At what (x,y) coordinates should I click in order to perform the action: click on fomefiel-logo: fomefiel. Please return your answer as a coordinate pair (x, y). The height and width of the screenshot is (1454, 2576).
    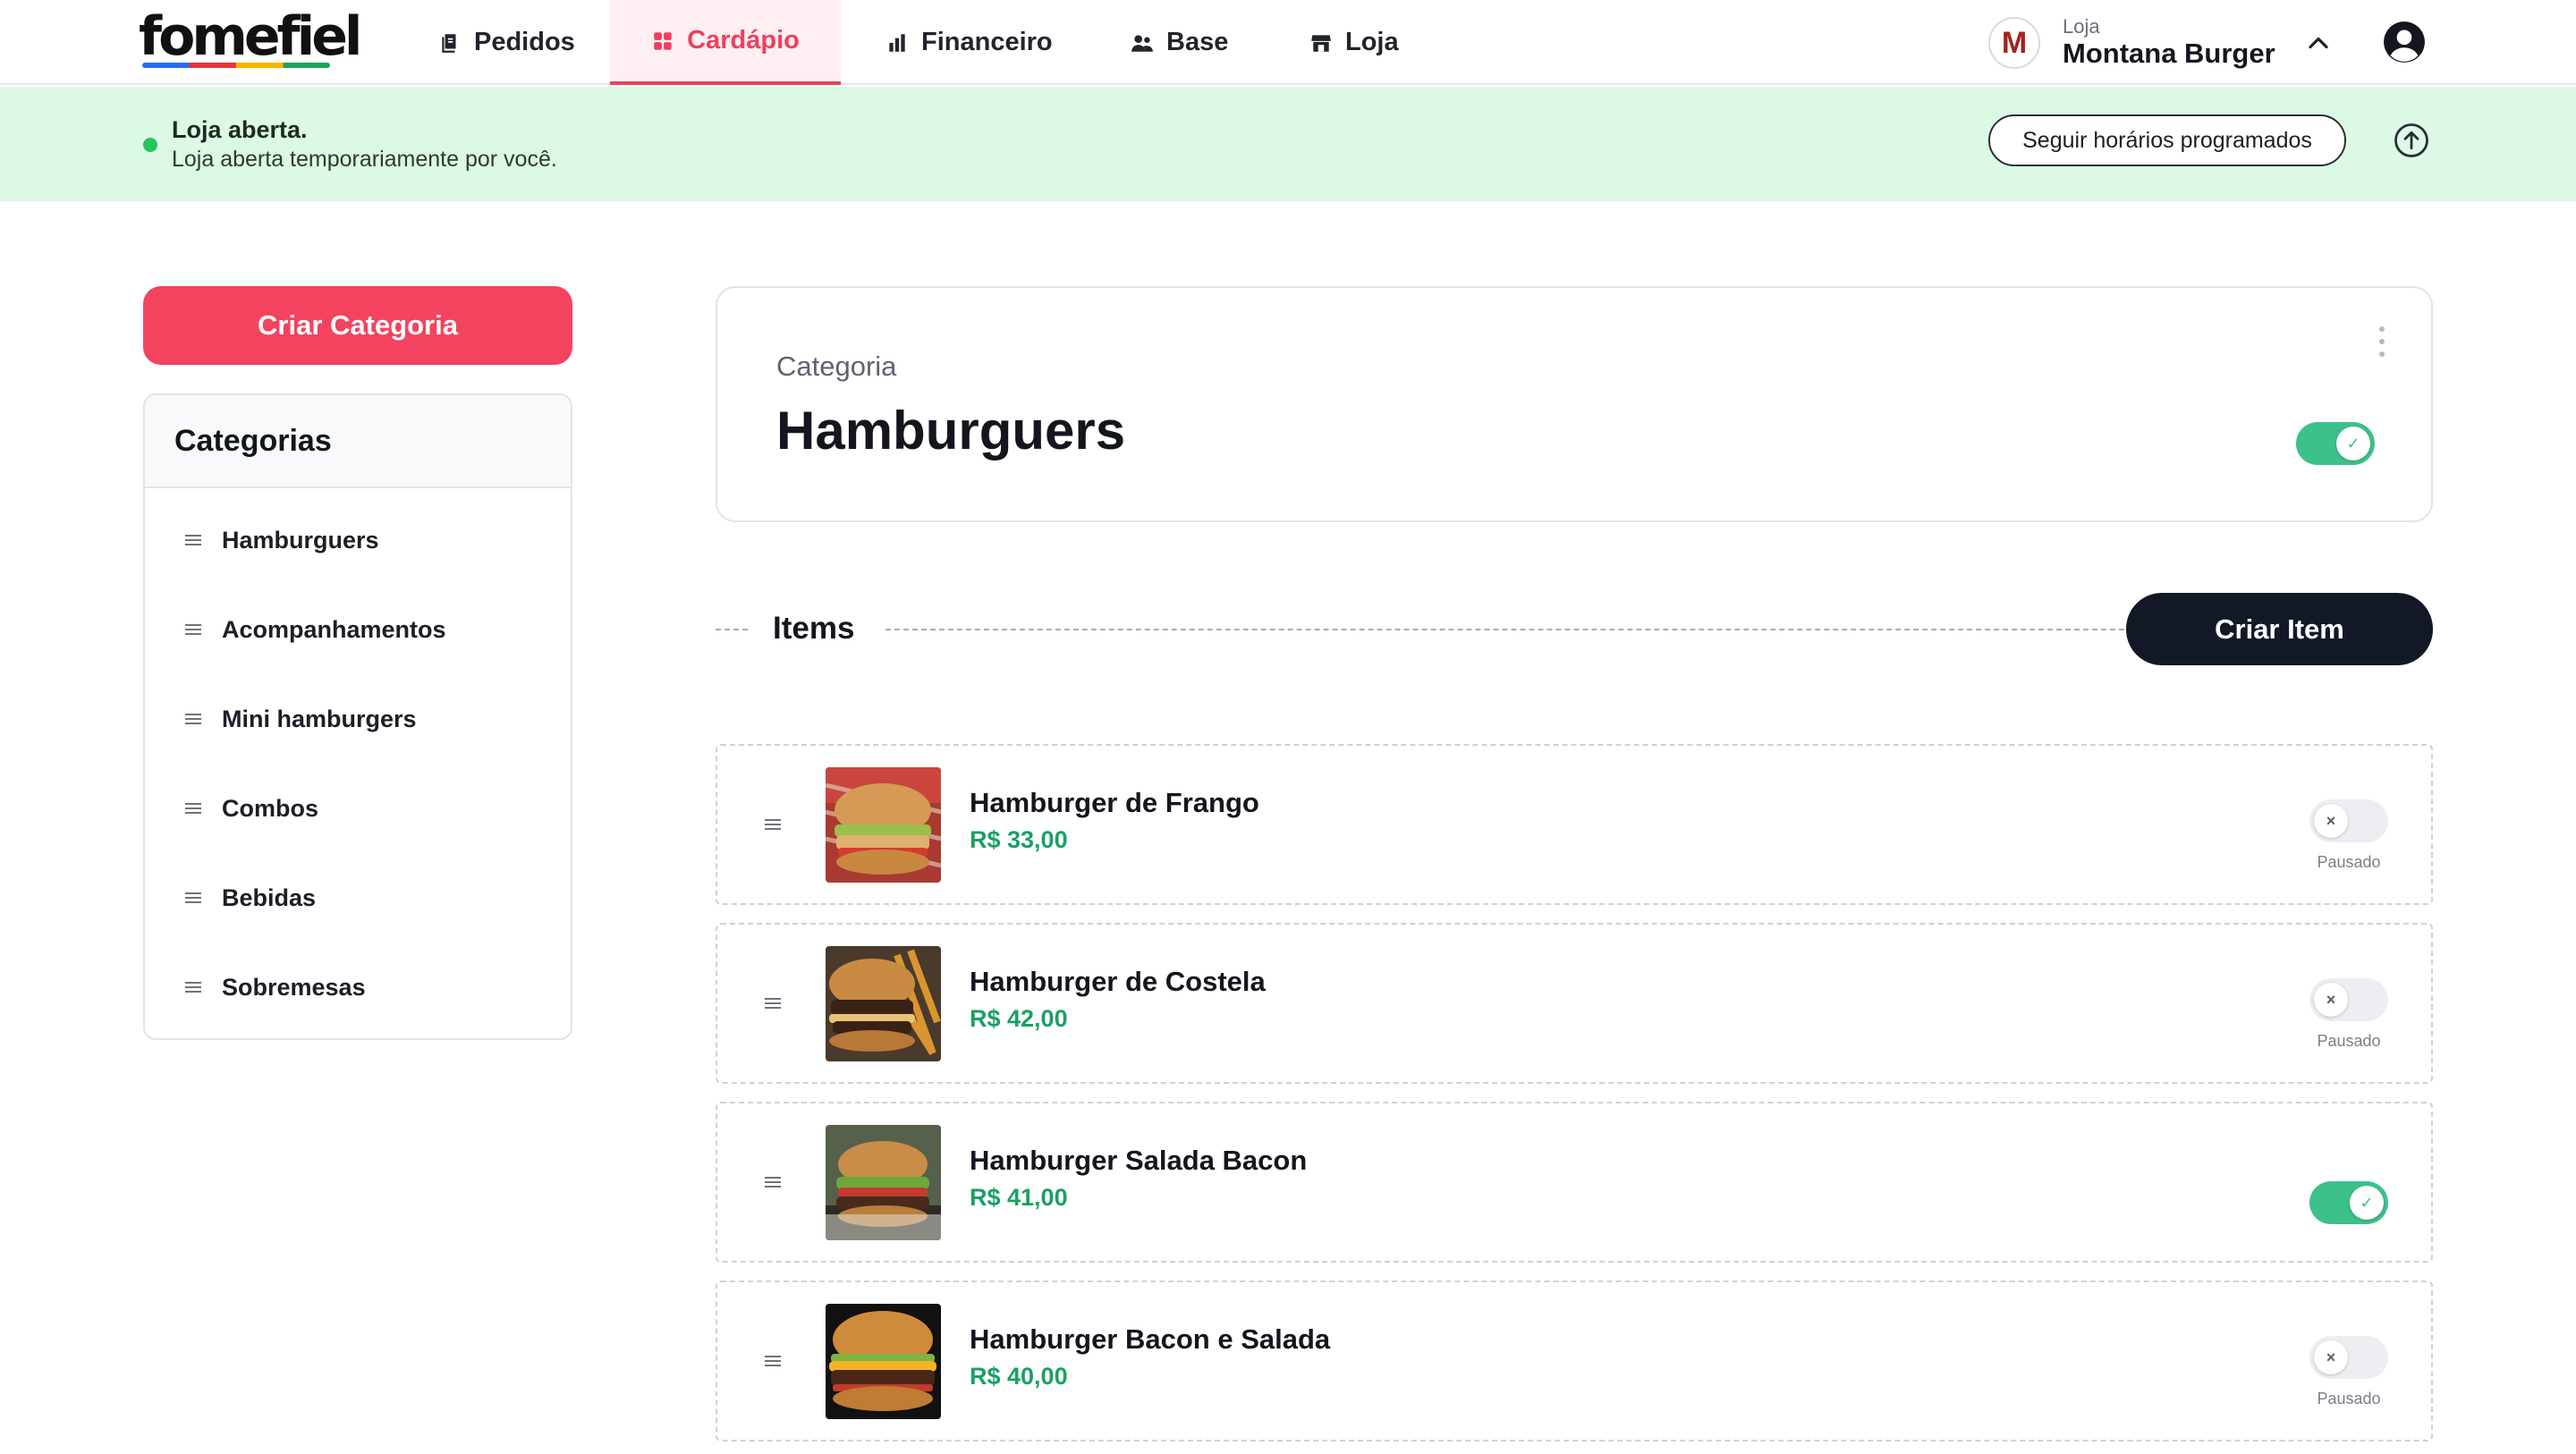
    Looking at the image, I should click on (250, 37).